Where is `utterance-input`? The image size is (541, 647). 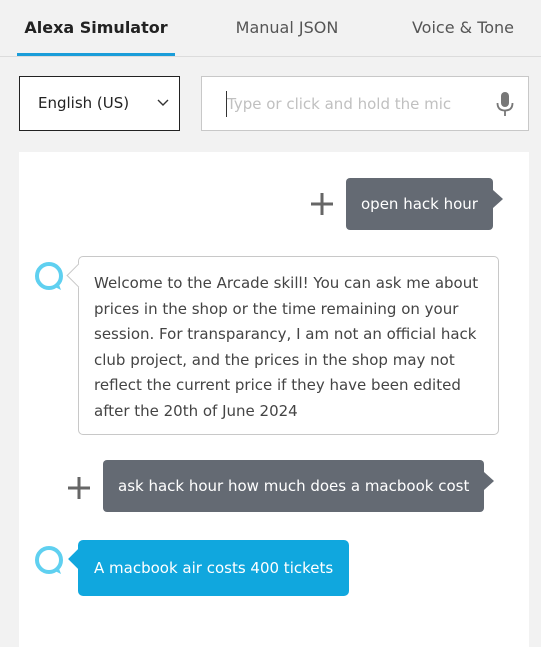 utterance-input is located at coordinates (346, 104).